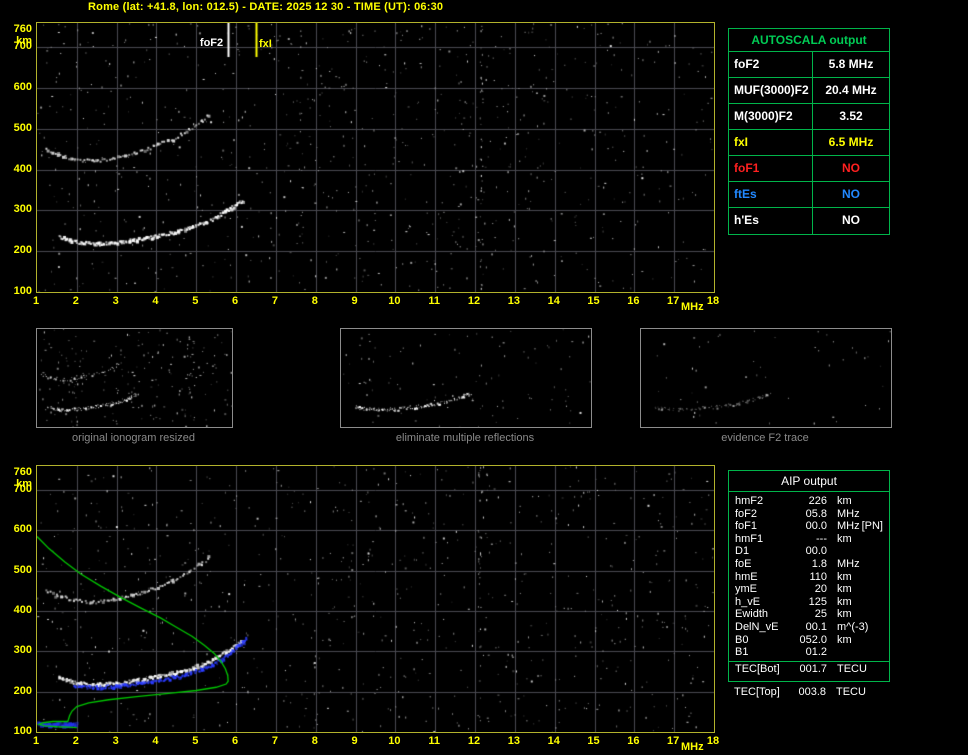  Describe the element at coordinates (513, 301) in the screenshot. I see `x-tick-label: 13` at that location.